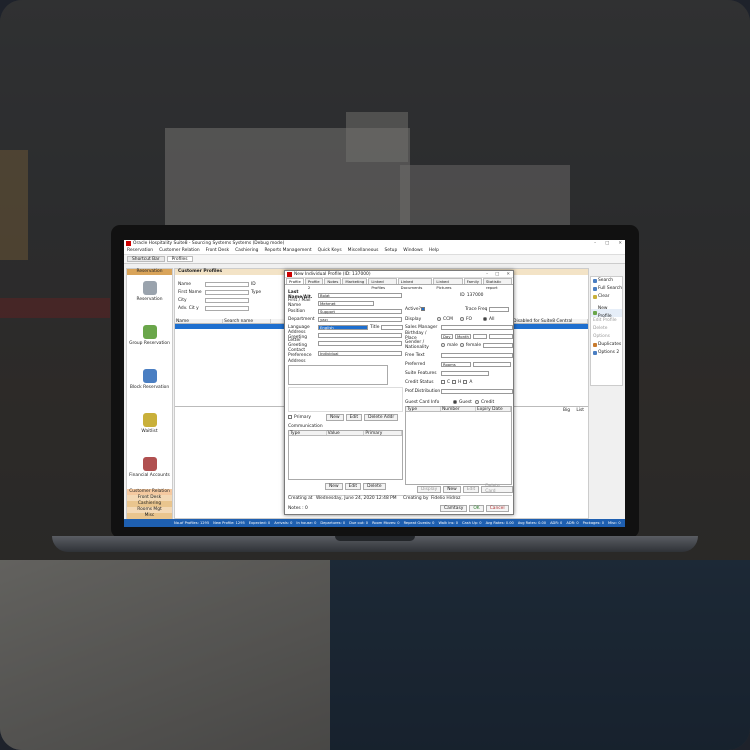  What do you see at coordinates (246, 250) in the screenshot?
I see `menu-cashiering: Cashiering` at bounding box center [246, 250].